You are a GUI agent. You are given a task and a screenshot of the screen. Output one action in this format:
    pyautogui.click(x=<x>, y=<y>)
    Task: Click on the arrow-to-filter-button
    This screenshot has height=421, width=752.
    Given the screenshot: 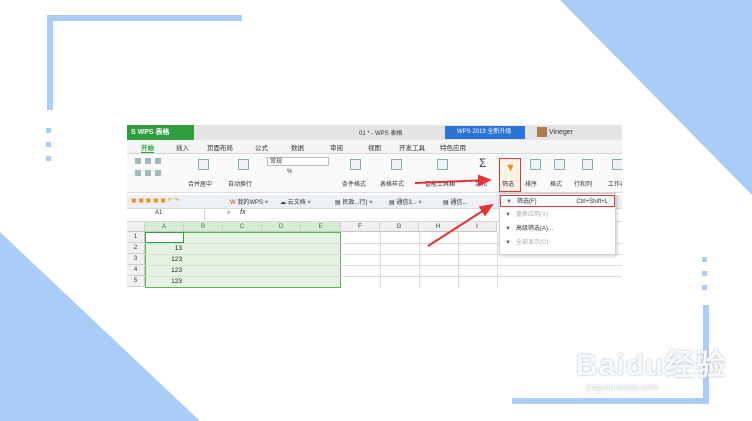 What is the action you would take?
    pyautogui.click(x=453, y=180)
    